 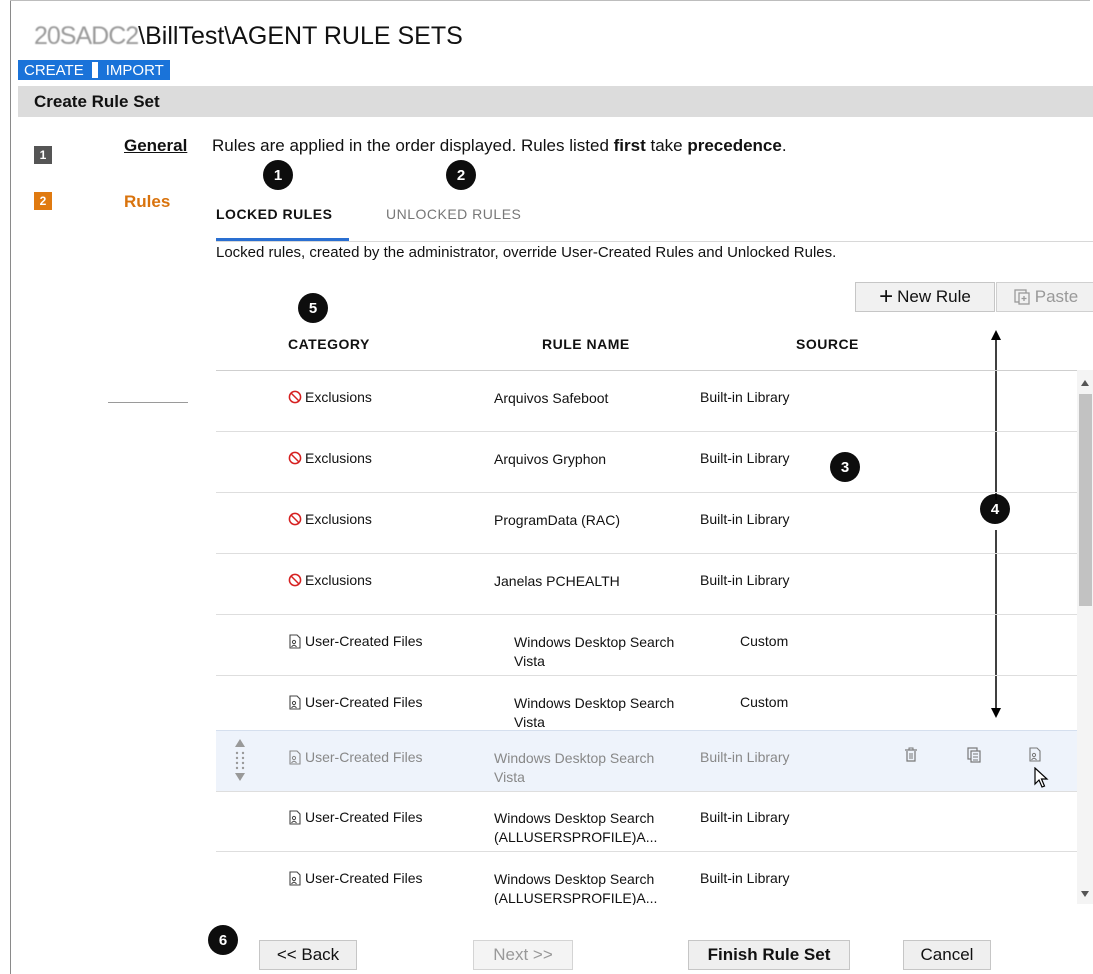 I want to click on step-general-link: General, so click(x=155, y=146).